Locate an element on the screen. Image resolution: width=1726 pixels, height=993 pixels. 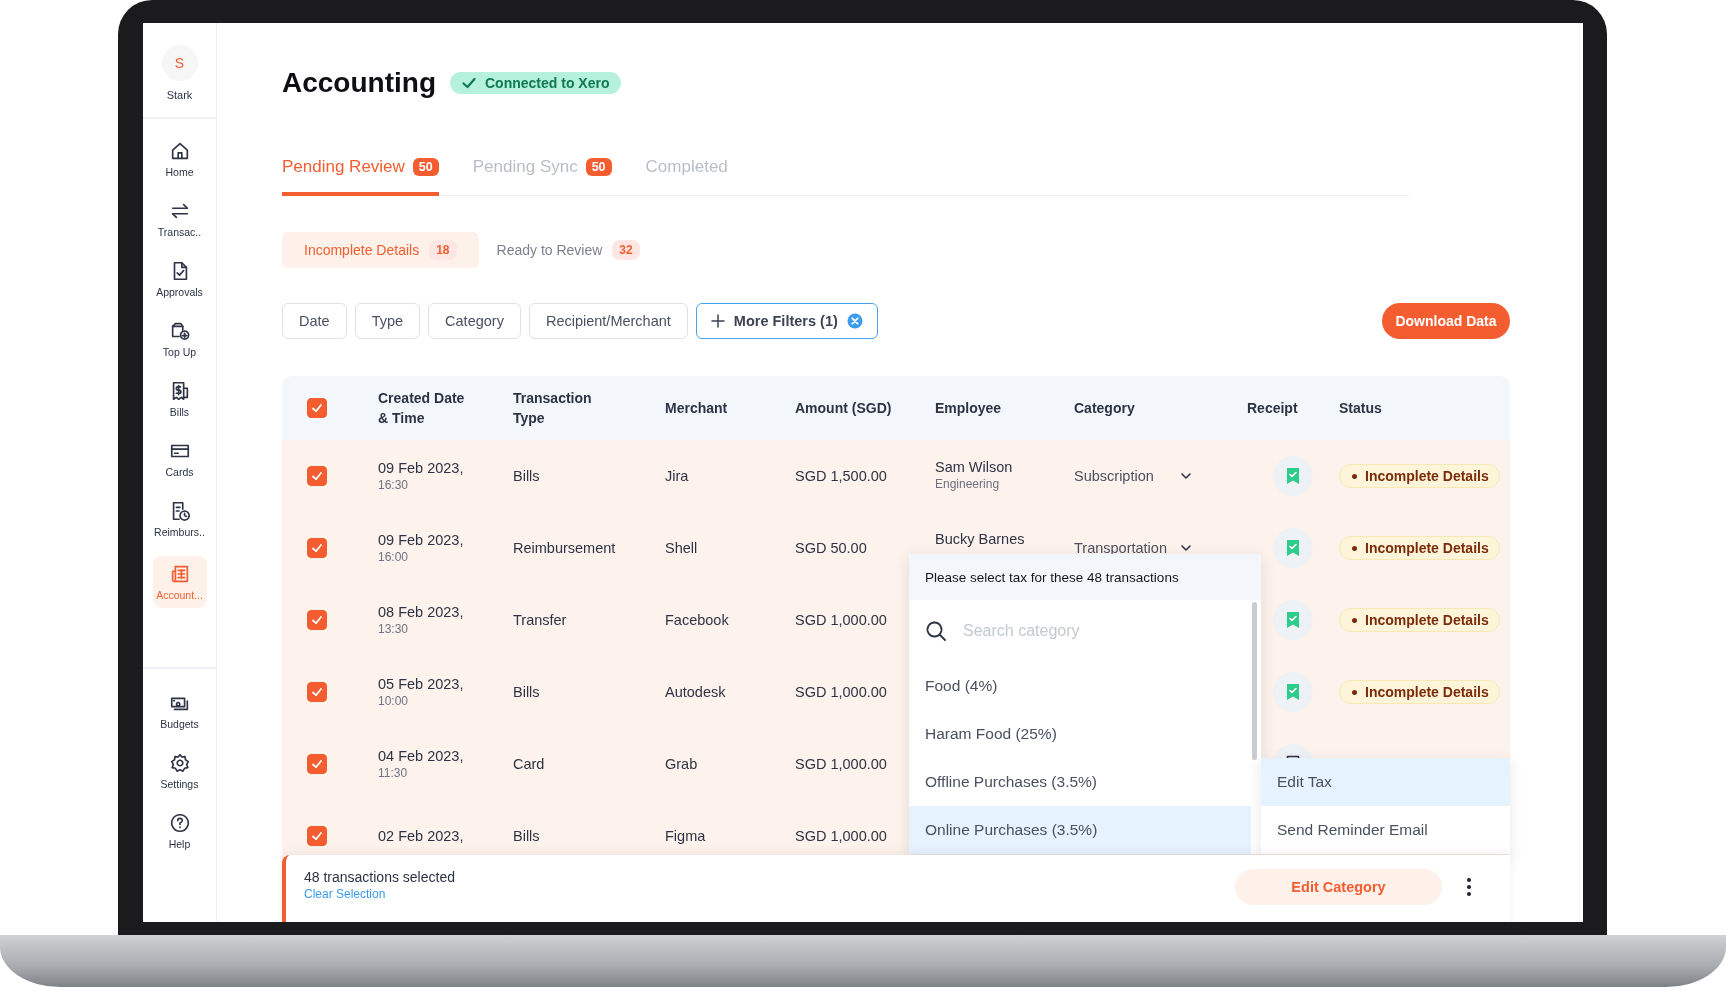
table-cell: Reimbursement is located at coordinates (564, 548).